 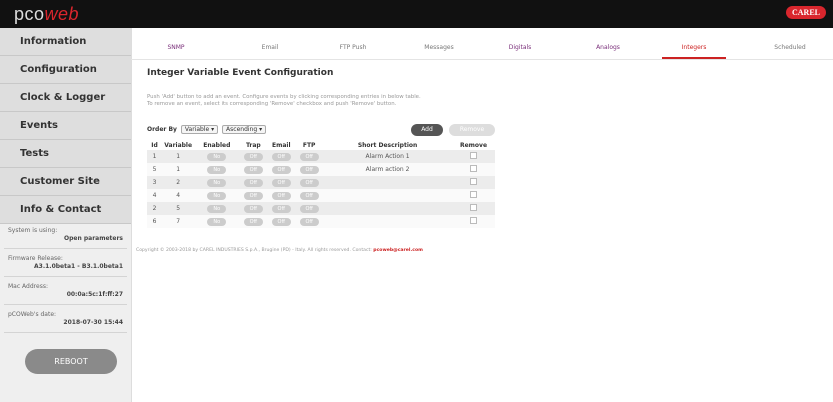 I want to click on reboot-button: REBOOT, so click(x=71, y=361).